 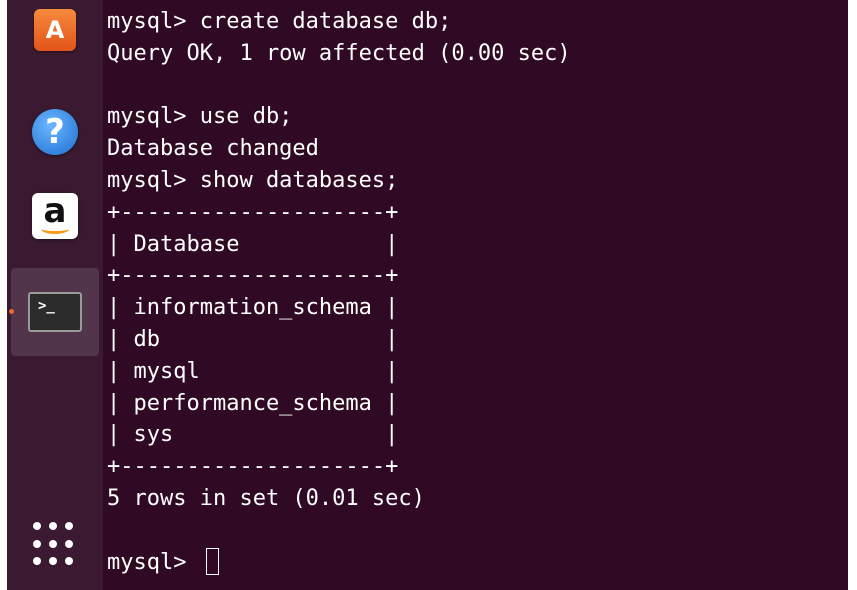 I want to click on launcher-item-amazon: a, so click(x=55, y=216).